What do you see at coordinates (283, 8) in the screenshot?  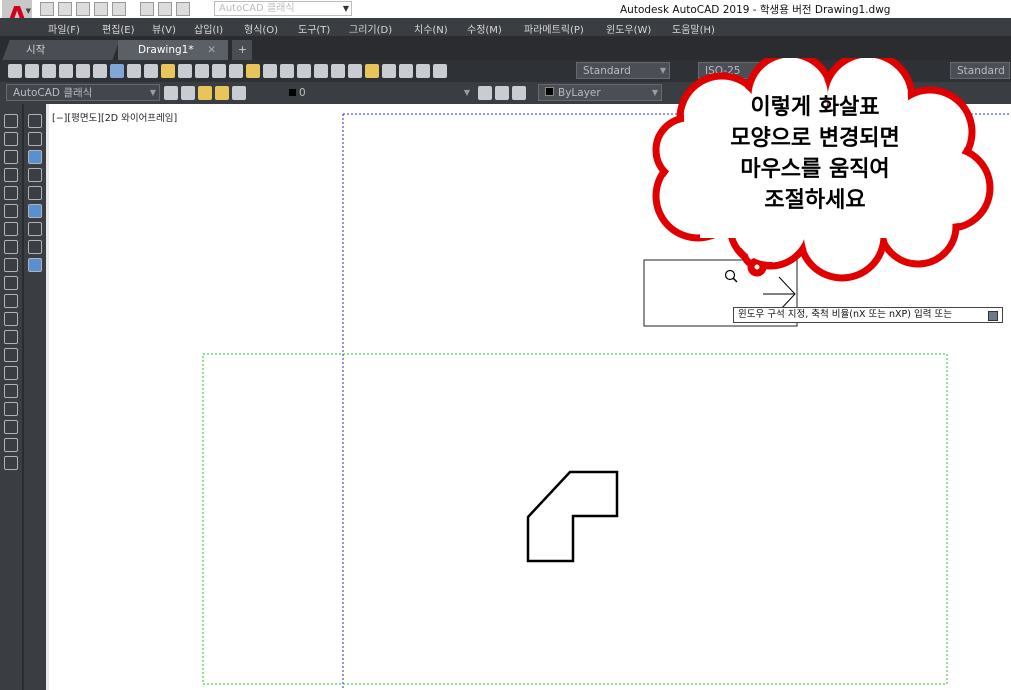 I see `workspace-select: AutoCAD 클래식 ▼` at bounding box center [283, 8].